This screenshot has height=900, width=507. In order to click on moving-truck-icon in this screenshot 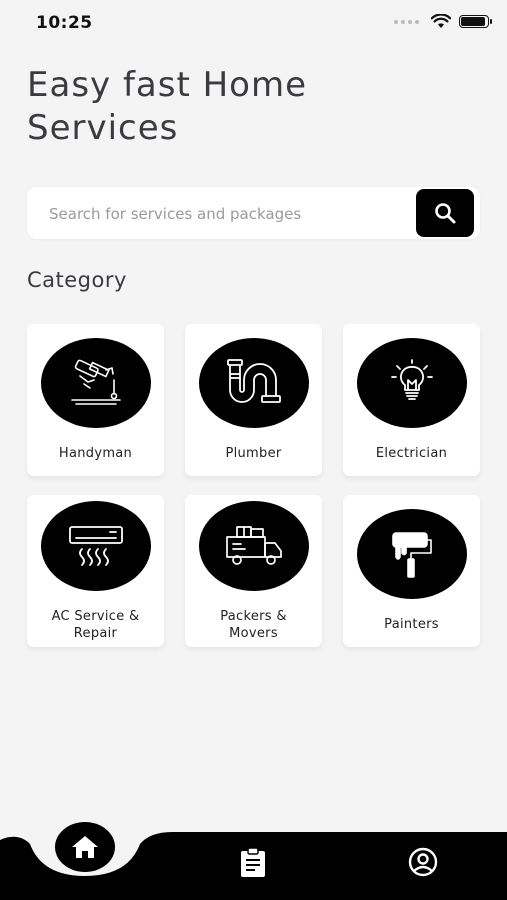, I will do `click(254, 545)`.